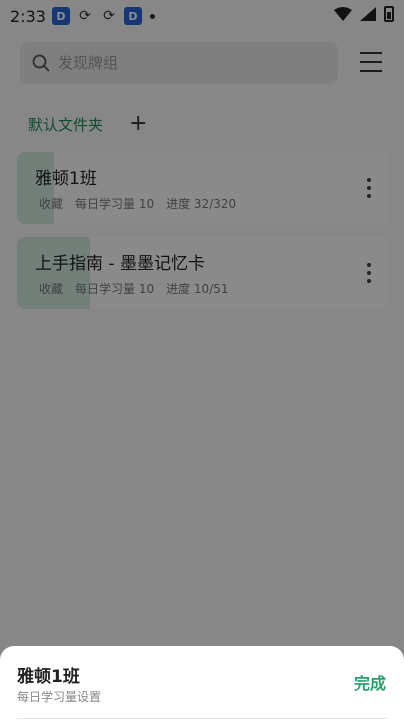 The height and width of the screenshot is (720, 404). Describe the element at coordinates (59, 697) in the screenshot. I see `sheet-subtitle: 每日学习量设置` at that location.